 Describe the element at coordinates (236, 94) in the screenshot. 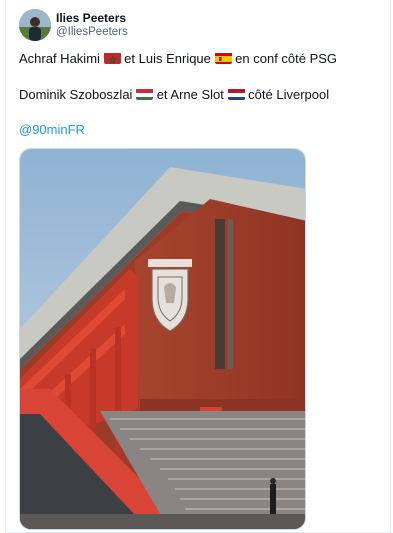

I see `netherlands-flag-icon` at that location.